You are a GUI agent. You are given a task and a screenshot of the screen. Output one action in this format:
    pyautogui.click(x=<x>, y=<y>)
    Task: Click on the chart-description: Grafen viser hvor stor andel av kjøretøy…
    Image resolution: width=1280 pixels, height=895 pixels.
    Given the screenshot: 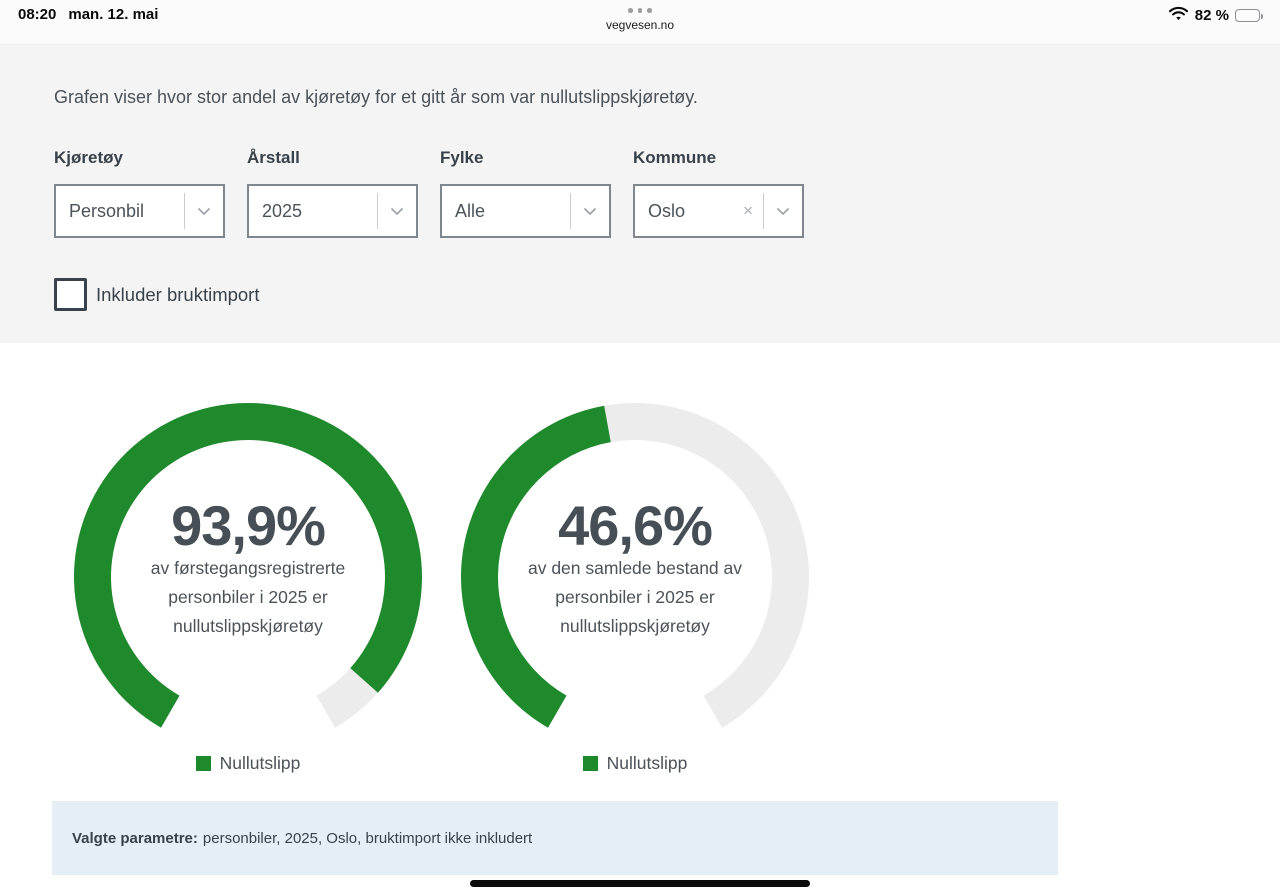 What is the action you would take?
    pyautogui.click(x=376, y=97)
    